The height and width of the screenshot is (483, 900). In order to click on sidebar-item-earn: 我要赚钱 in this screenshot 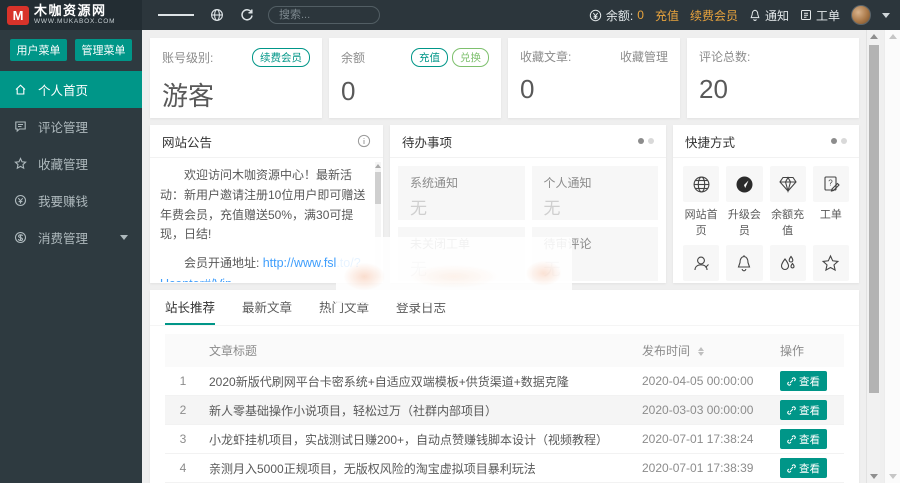, I will do `click(71, 200)`.